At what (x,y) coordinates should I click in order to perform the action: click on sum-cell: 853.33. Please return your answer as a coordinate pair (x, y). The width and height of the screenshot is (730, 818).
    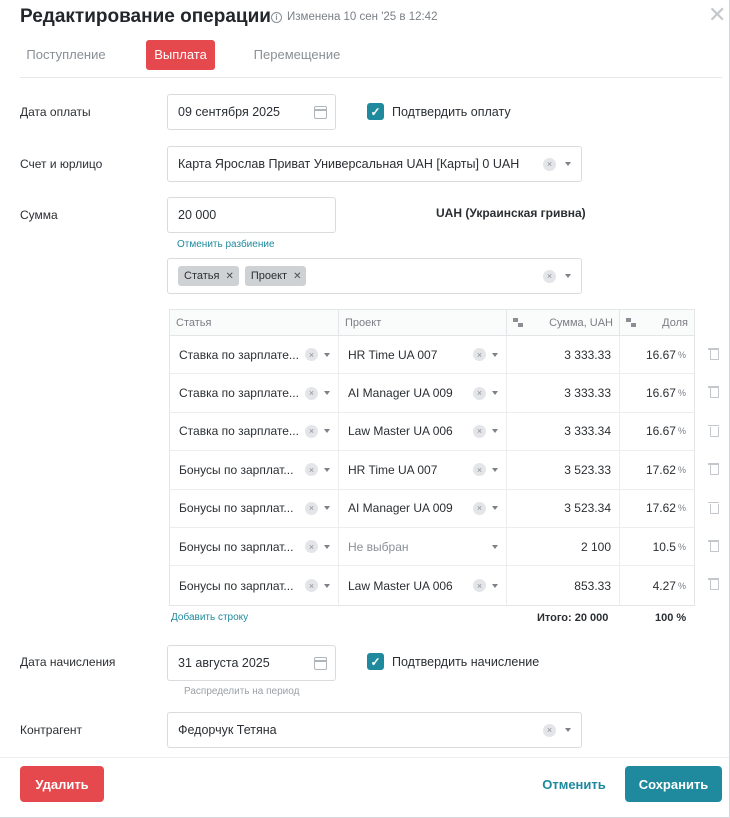
    Looking at the image, I should click on (563, 585).